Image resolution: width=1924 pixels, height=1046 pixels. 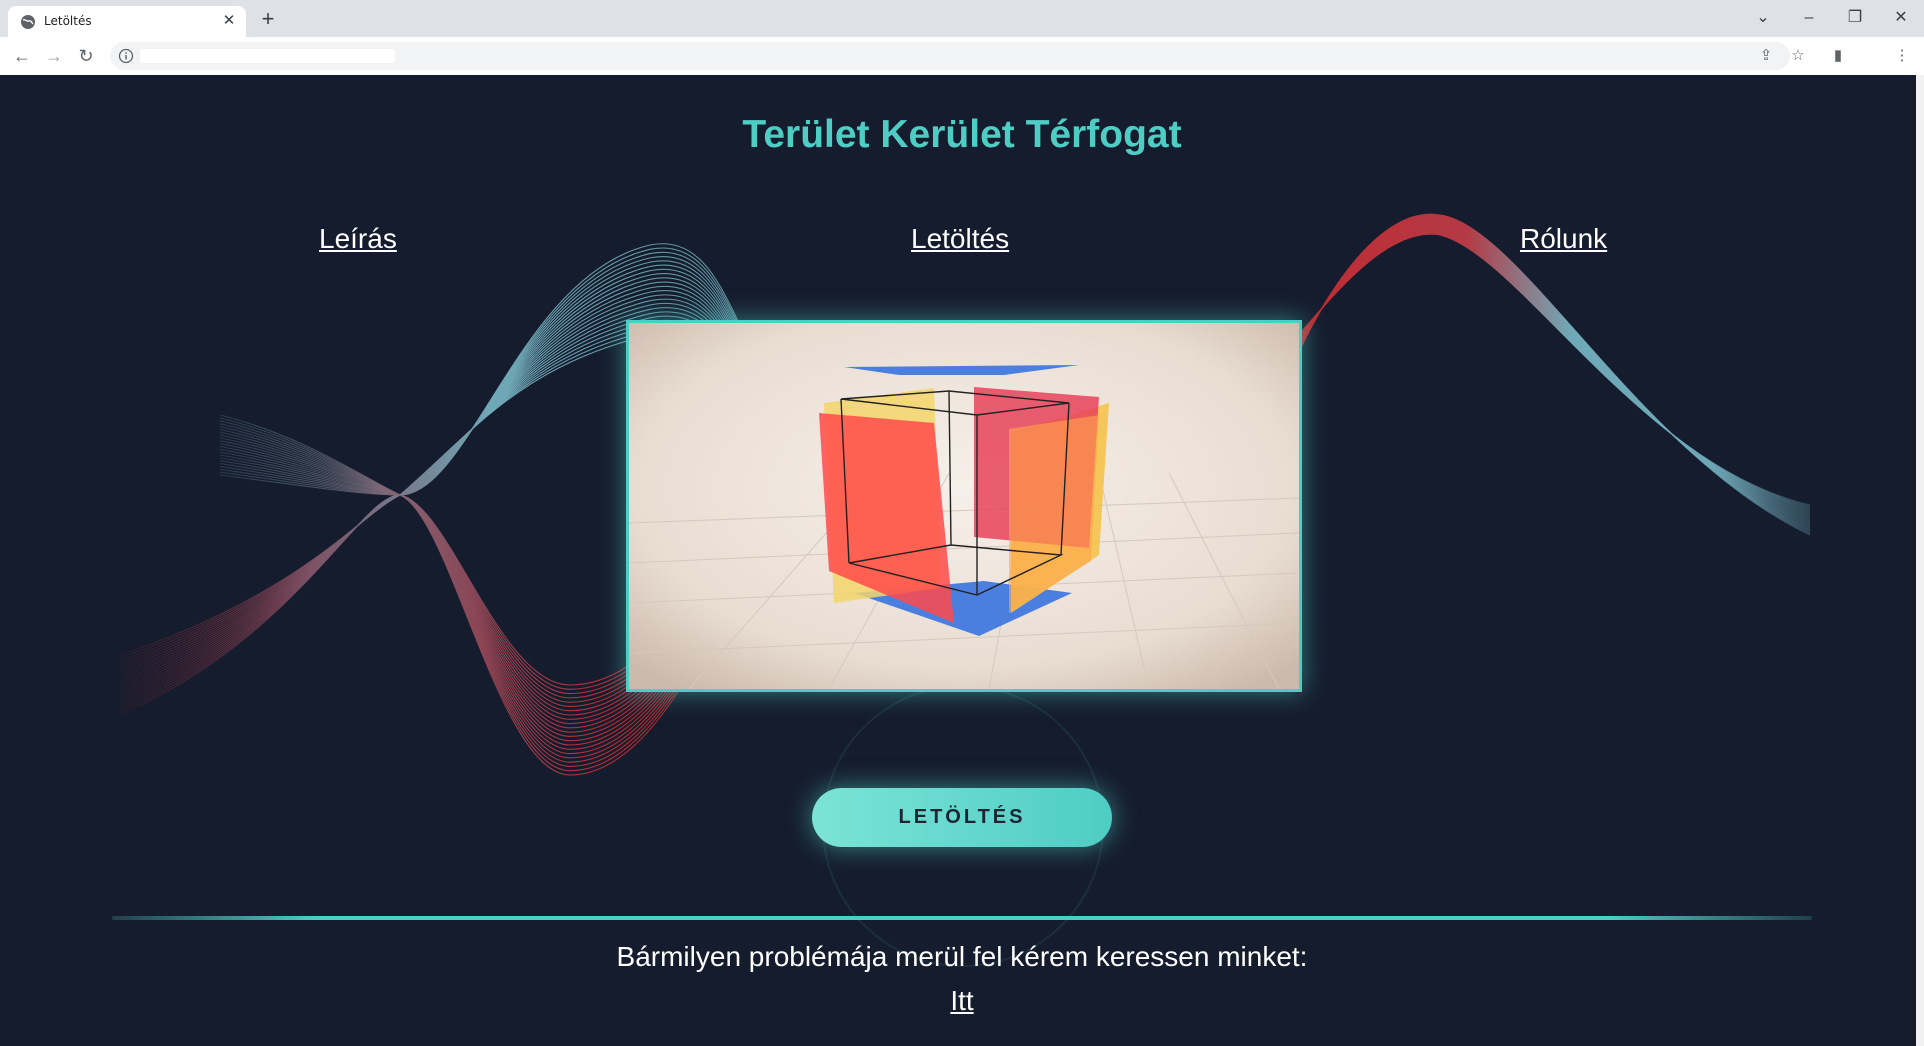 I want to click on new-tab-icon: +, so click(x=268, y=20).